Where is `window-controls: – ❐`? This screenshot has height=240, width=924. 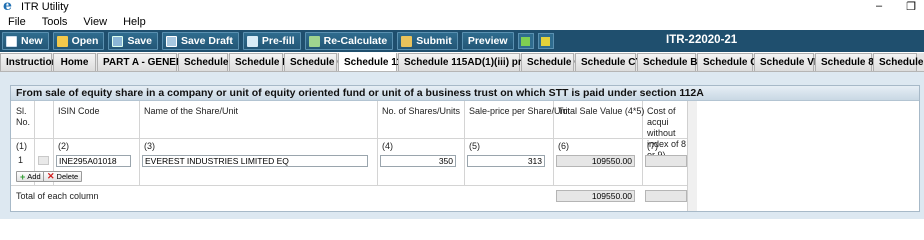
window-controls: – ❐ is located at coordinates (895, 6).